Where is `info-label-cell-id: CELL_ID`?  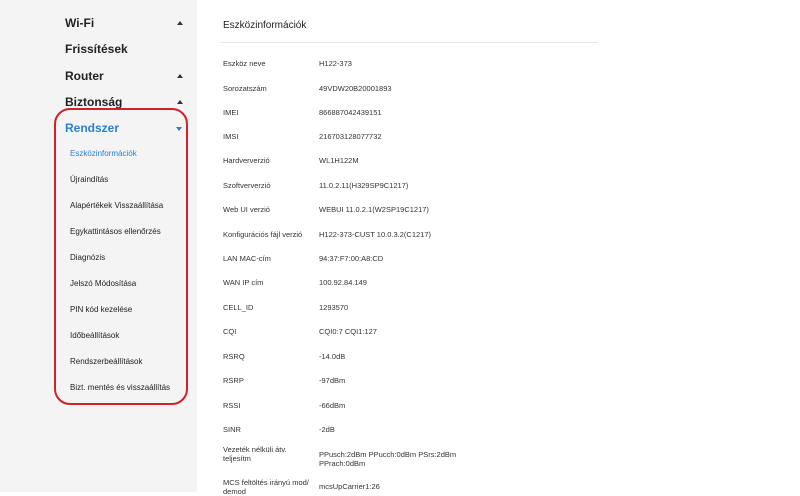
info-label-cell-id: CELL_ID is located at coordinates (238, 307).